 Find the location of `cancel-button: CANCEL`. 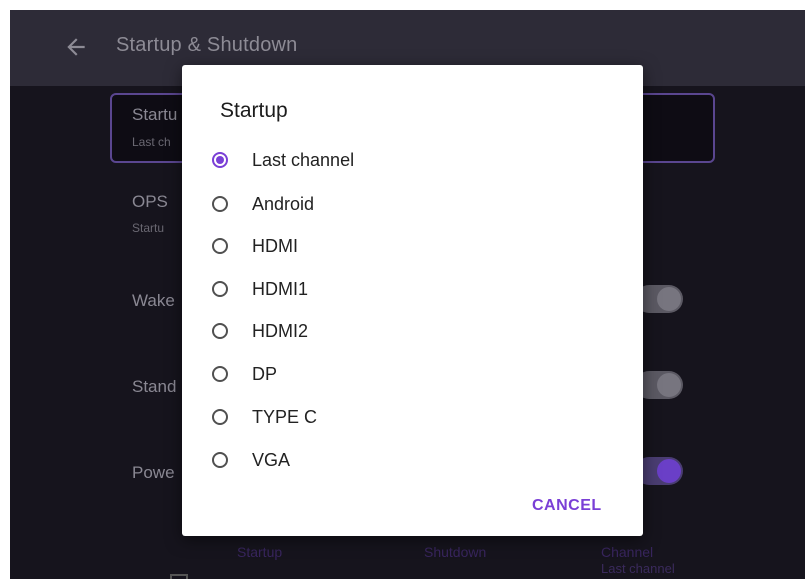

cancel-button: CANCEL is located at coordinates (567, 508).